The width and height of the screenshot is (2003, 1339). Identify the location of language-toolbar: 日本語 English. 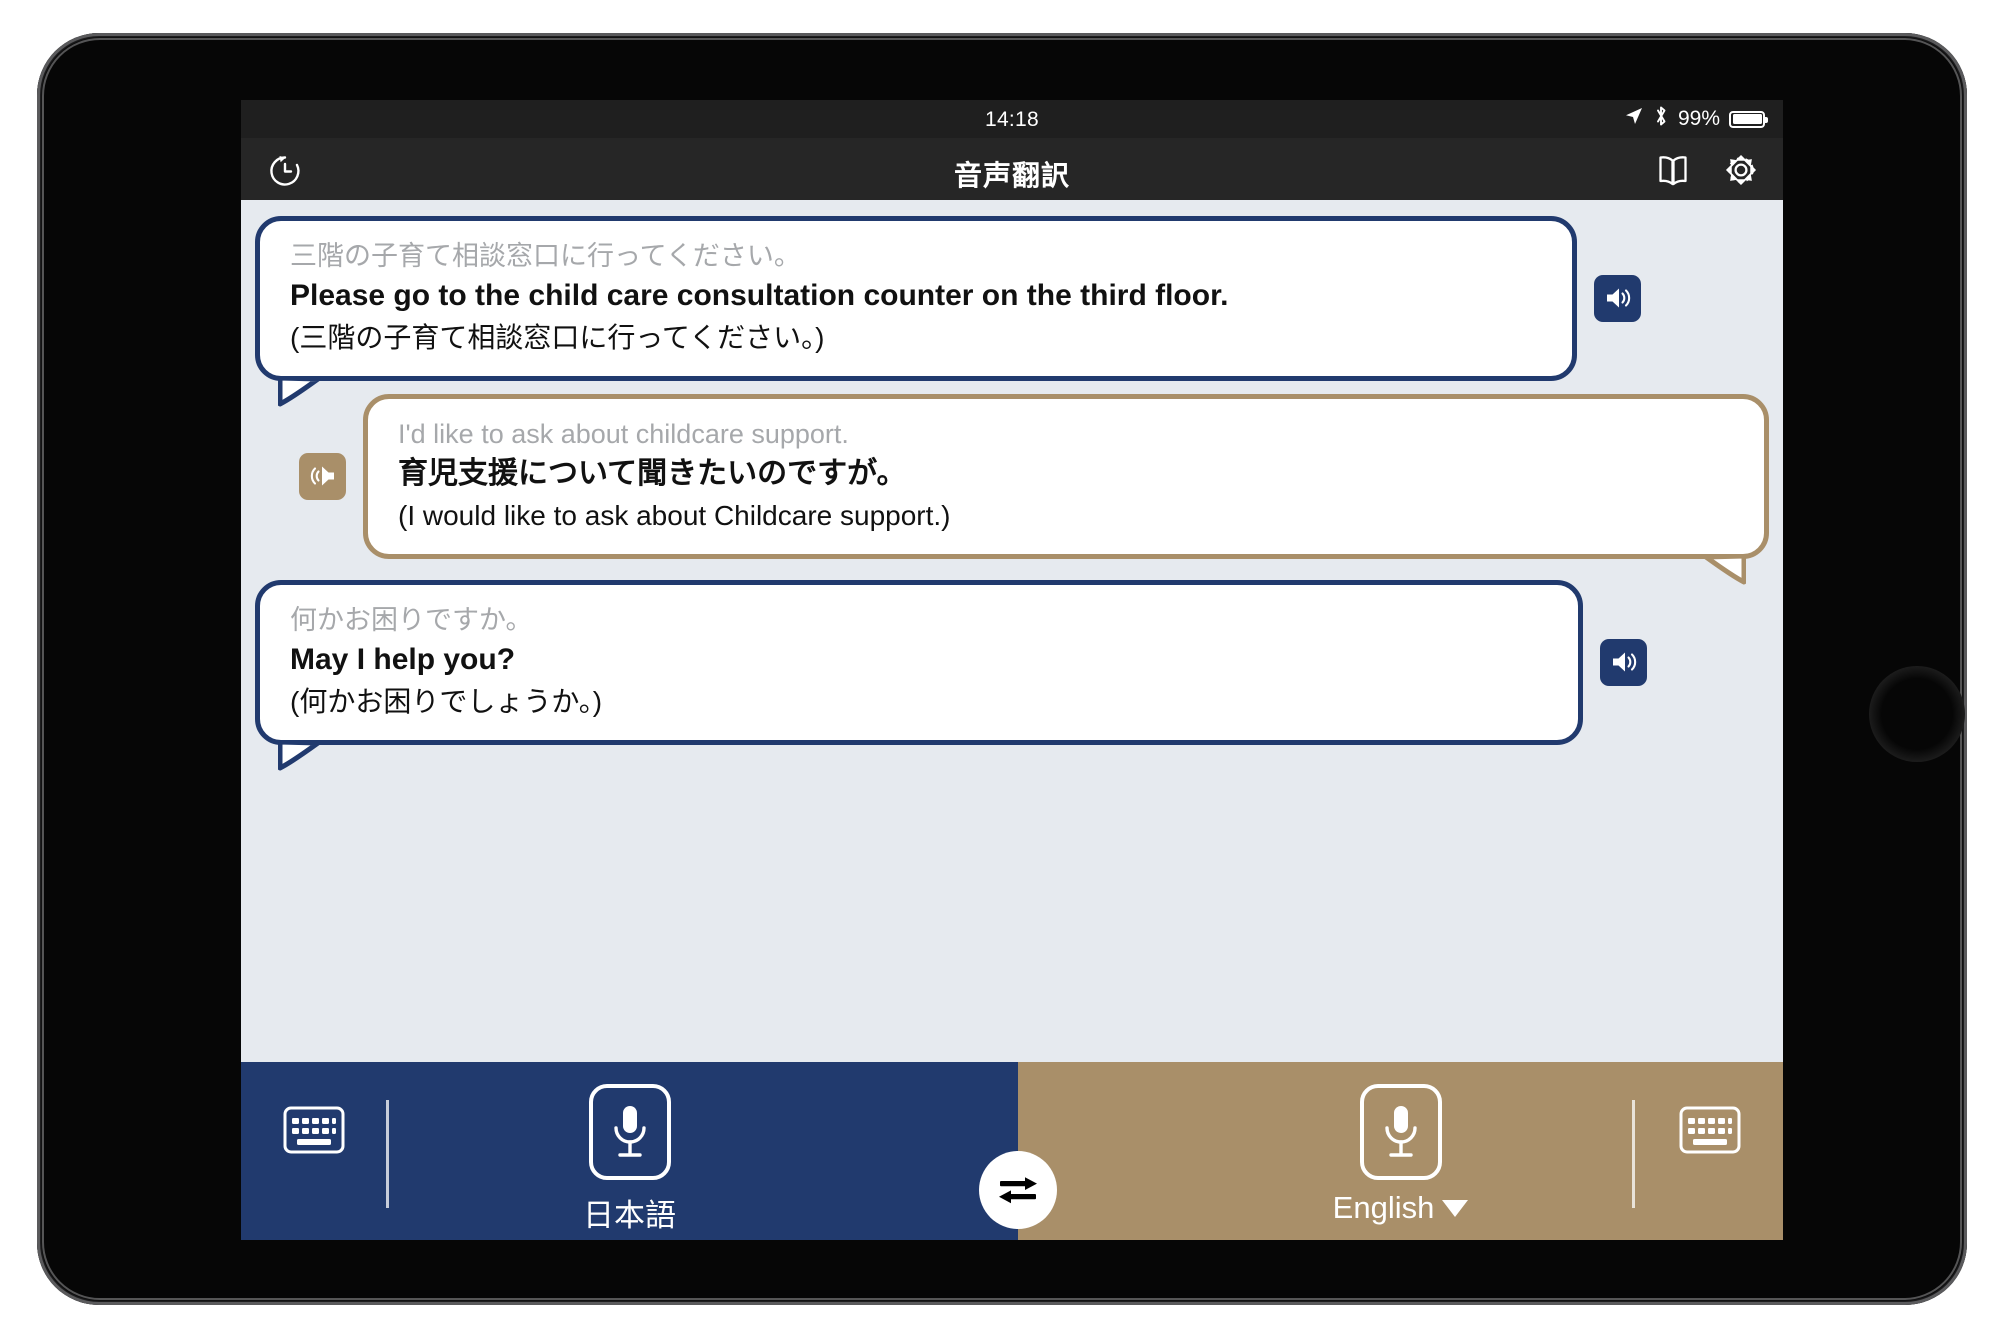
(1012, 1151).